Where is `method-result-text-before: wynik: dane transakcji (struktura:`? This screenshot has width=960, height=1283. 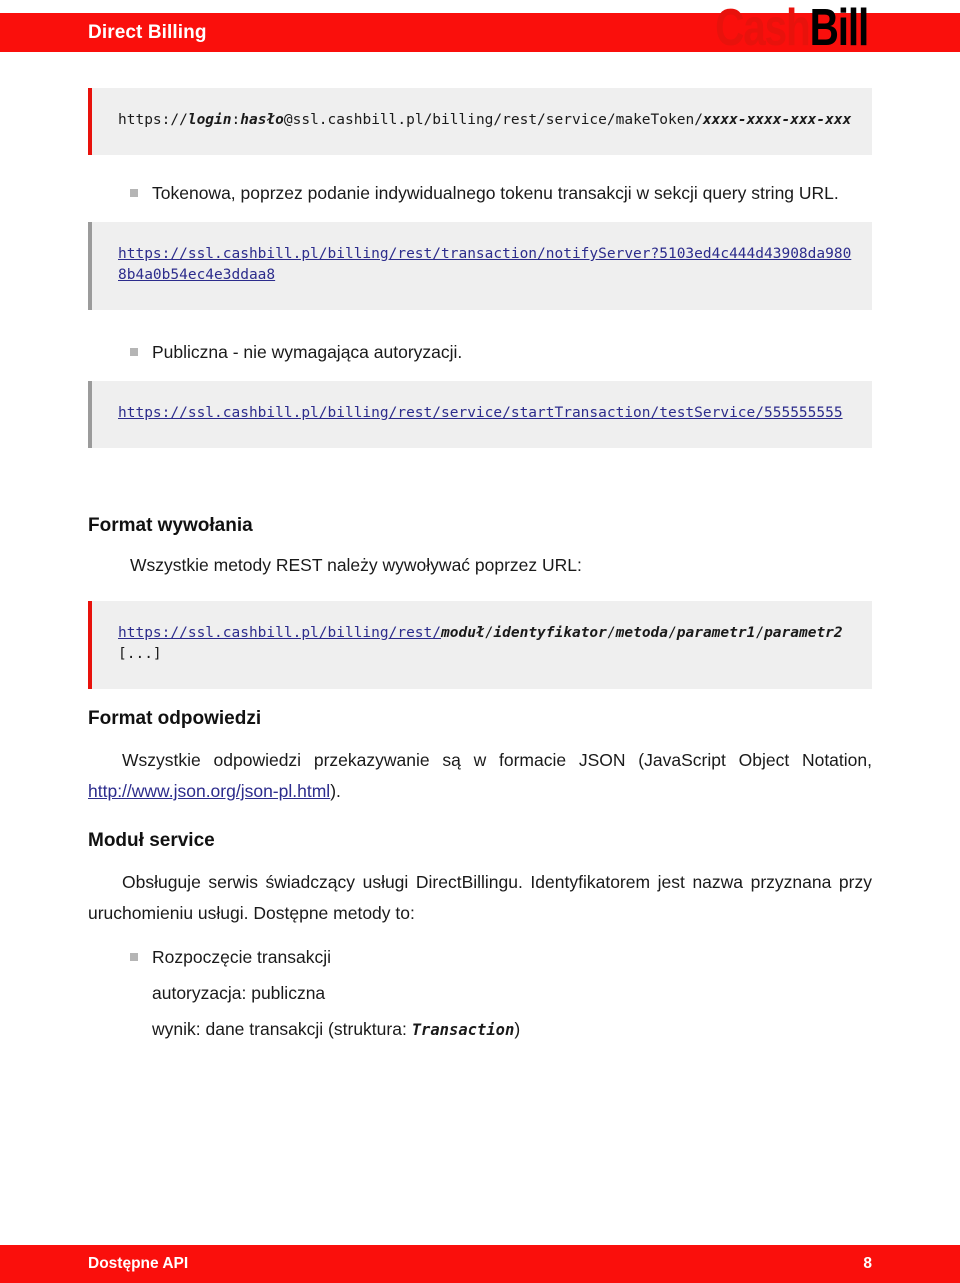 method-result-text-before: wynik: dane transakcji (struktura: is located at coordinates (282, 1029).